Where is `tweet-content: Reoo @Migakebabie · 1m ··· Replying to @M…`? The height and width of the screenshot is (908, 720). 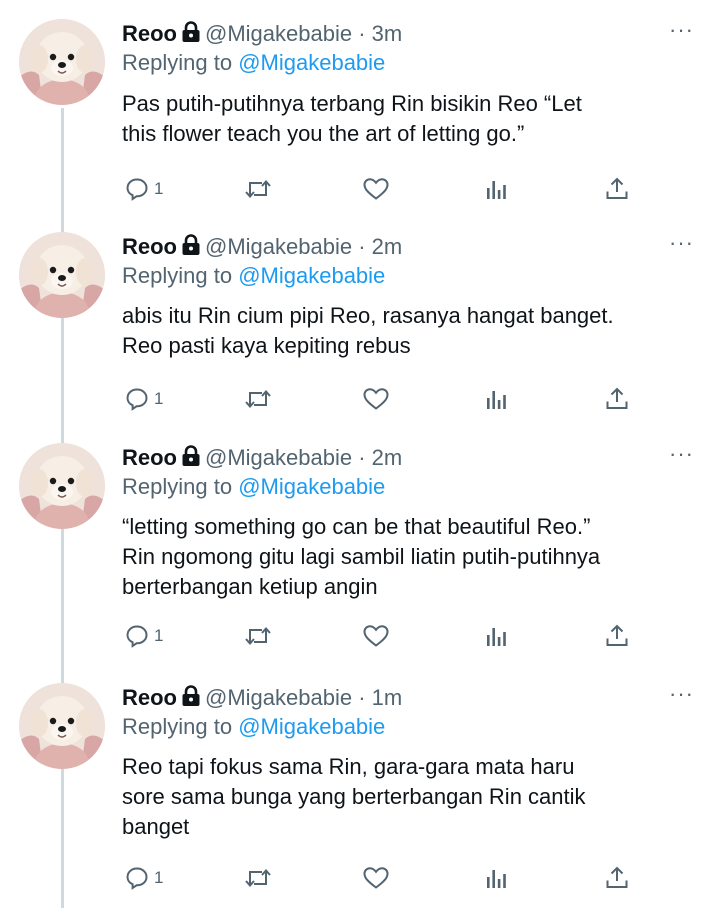
tweet-content: Reoo @Migakebabie · 1m ··· Replying to @M… is located at coordinates (411, 762).